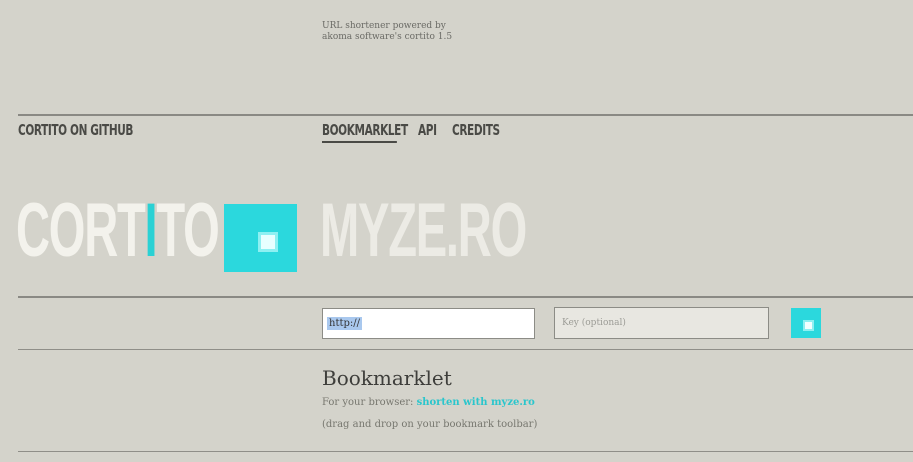 The width and height of the screenshot is (913, 462). What do you see at coordinates (465, 297) in the screenshot?
I see `divider-form-top` at bounding box center [465, 297].